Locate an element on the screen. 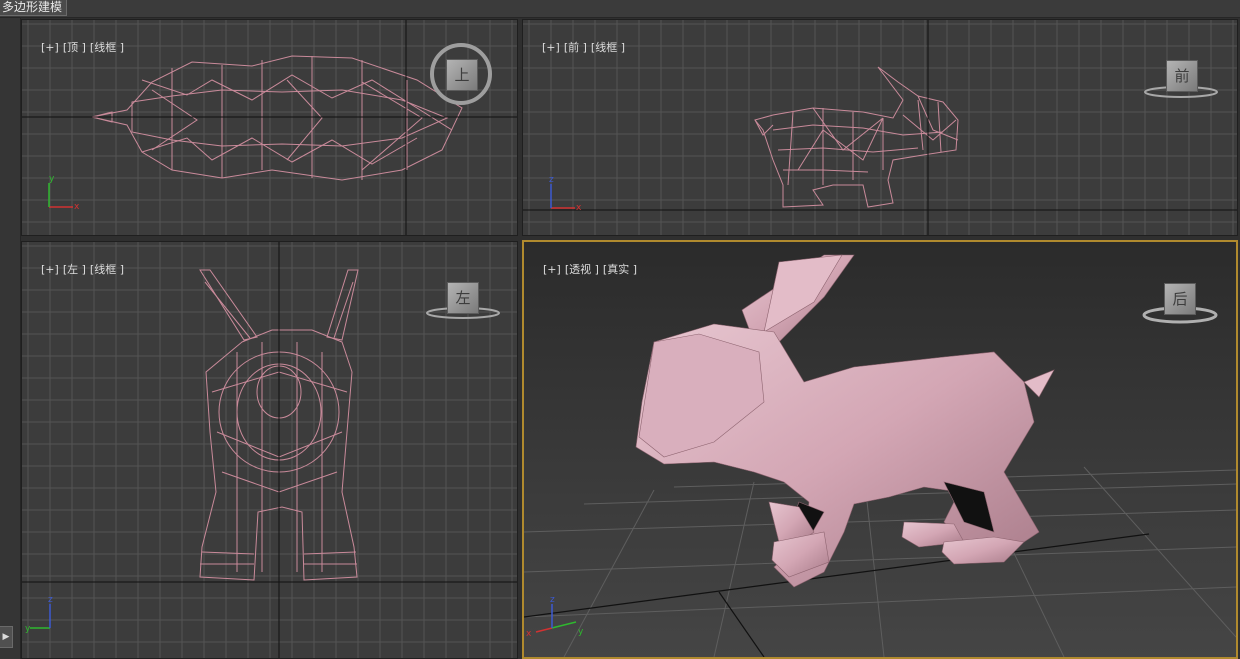 The height and width of the screenshot is (659, 1240). viewcube: 左 is located at coordinates (463, 298).